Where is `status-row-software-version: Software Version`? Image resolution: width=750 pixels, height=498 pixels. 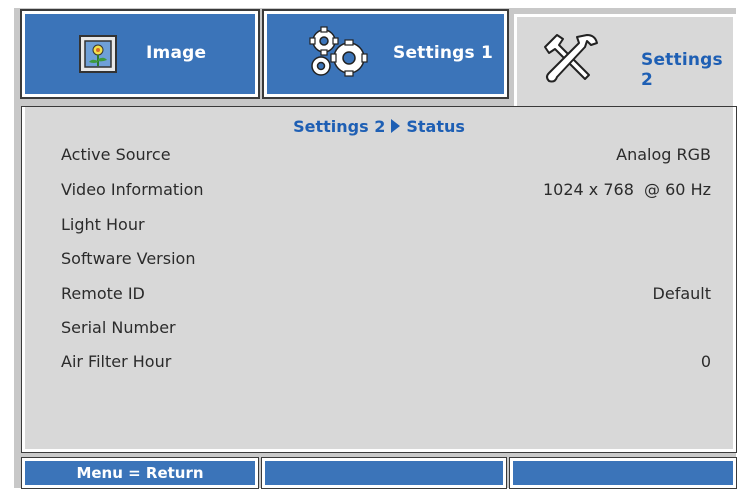
status-row-software-version: Software Version is located at coordinates (386, 262).